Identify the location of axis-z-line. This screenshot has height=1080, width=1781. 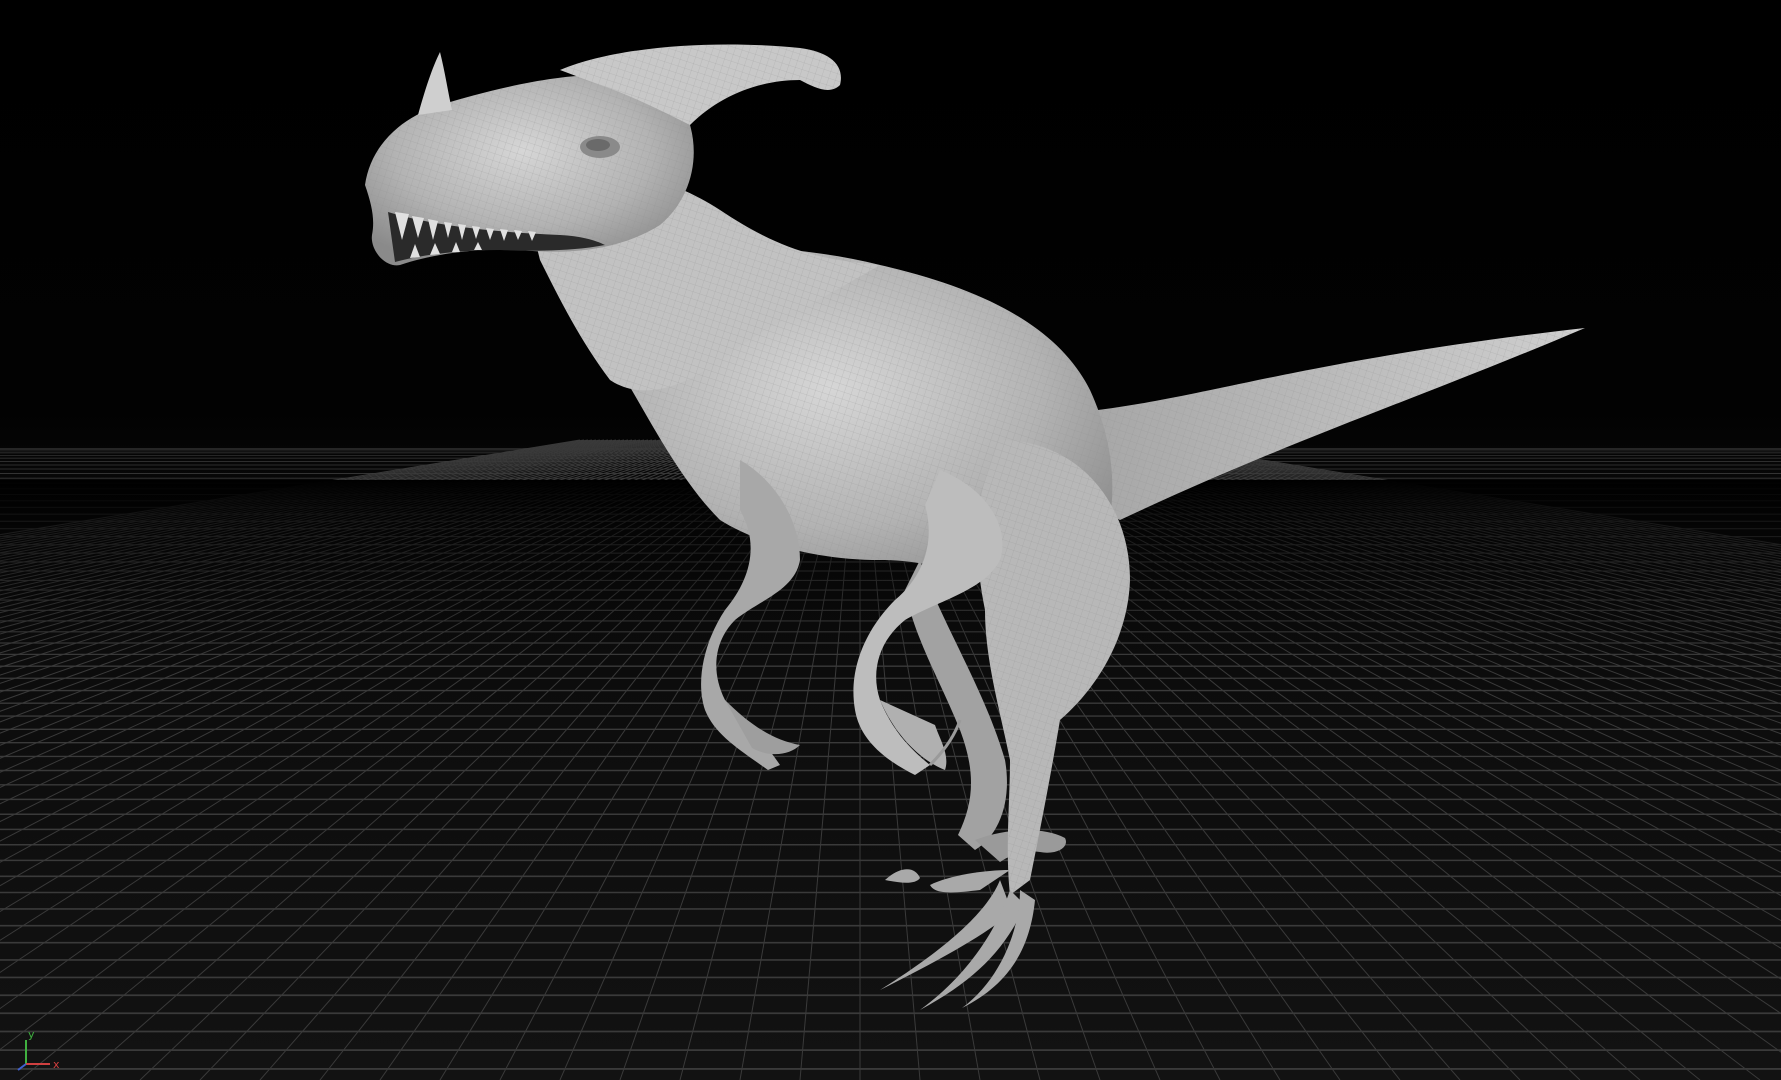
(22, 1067).